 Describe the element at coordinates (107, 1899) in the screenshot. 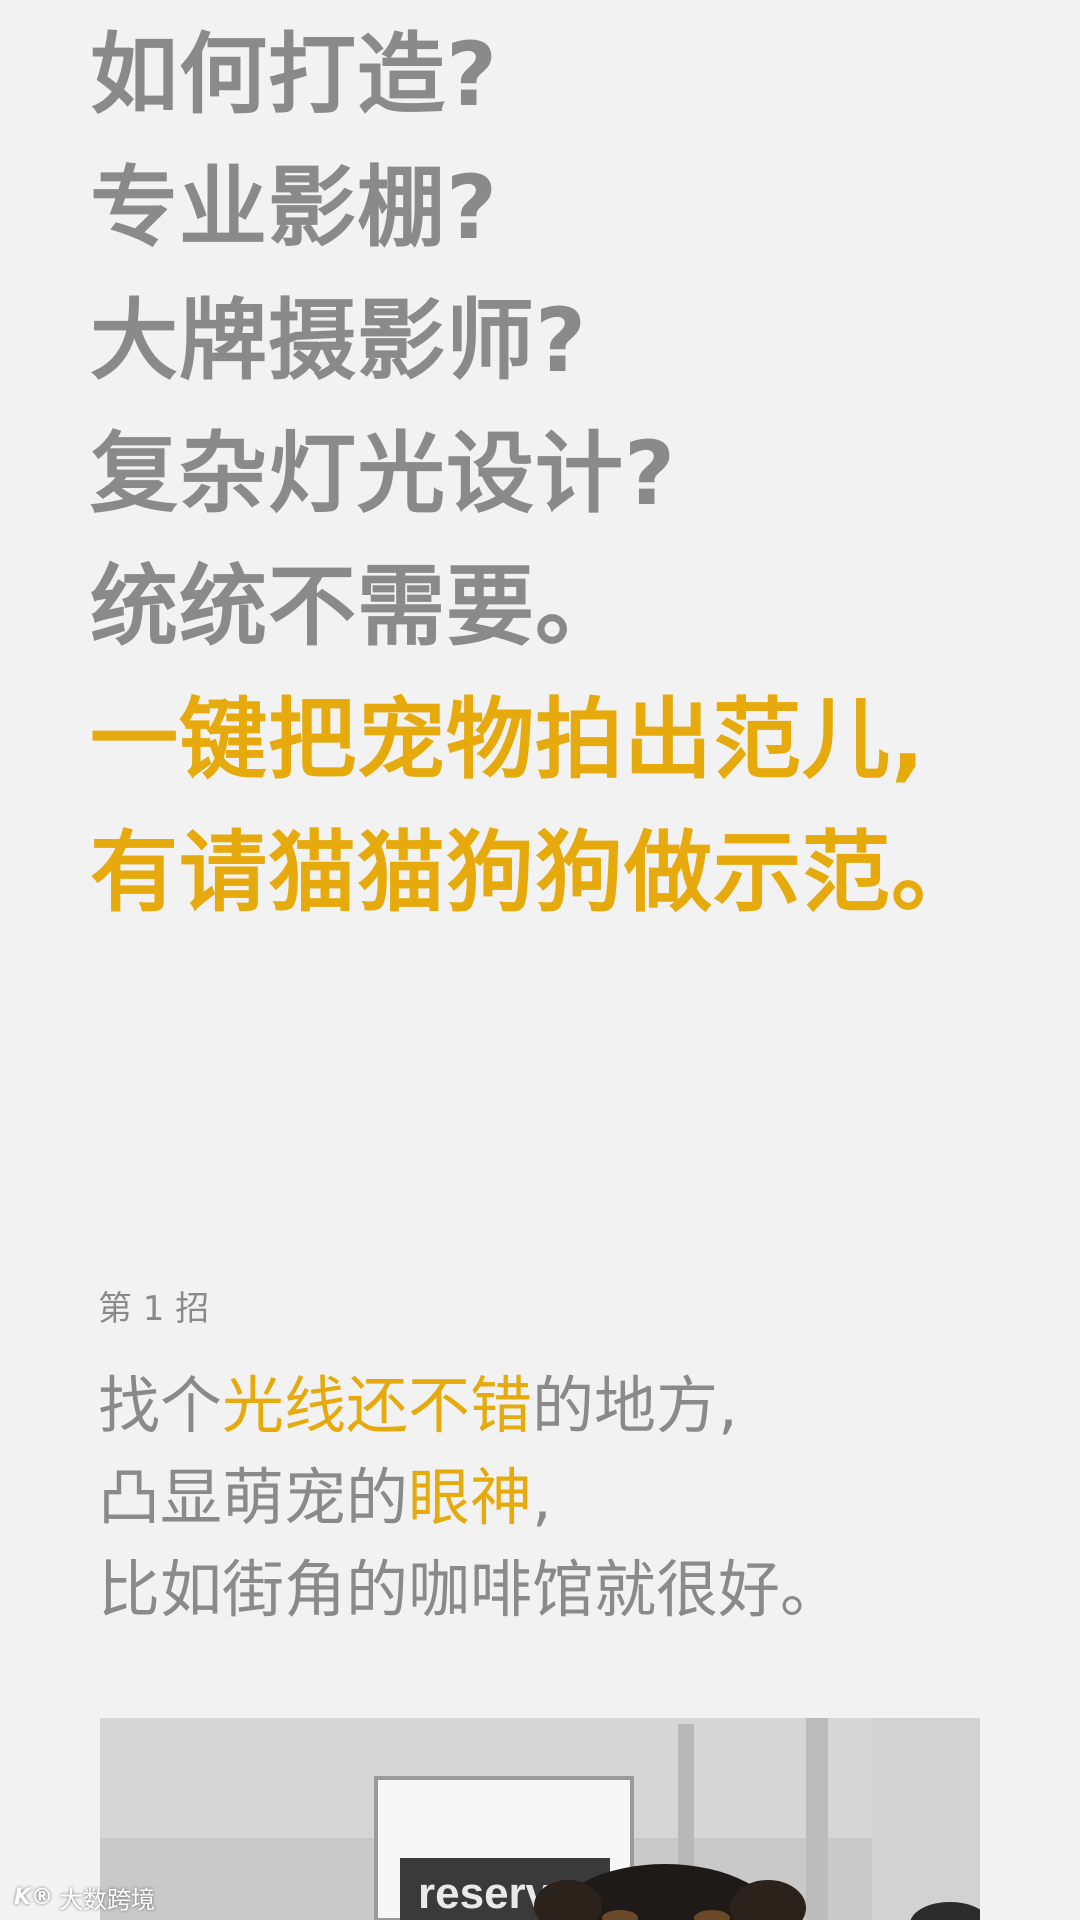

I see `watermark-text: 大数跨境` at that location.